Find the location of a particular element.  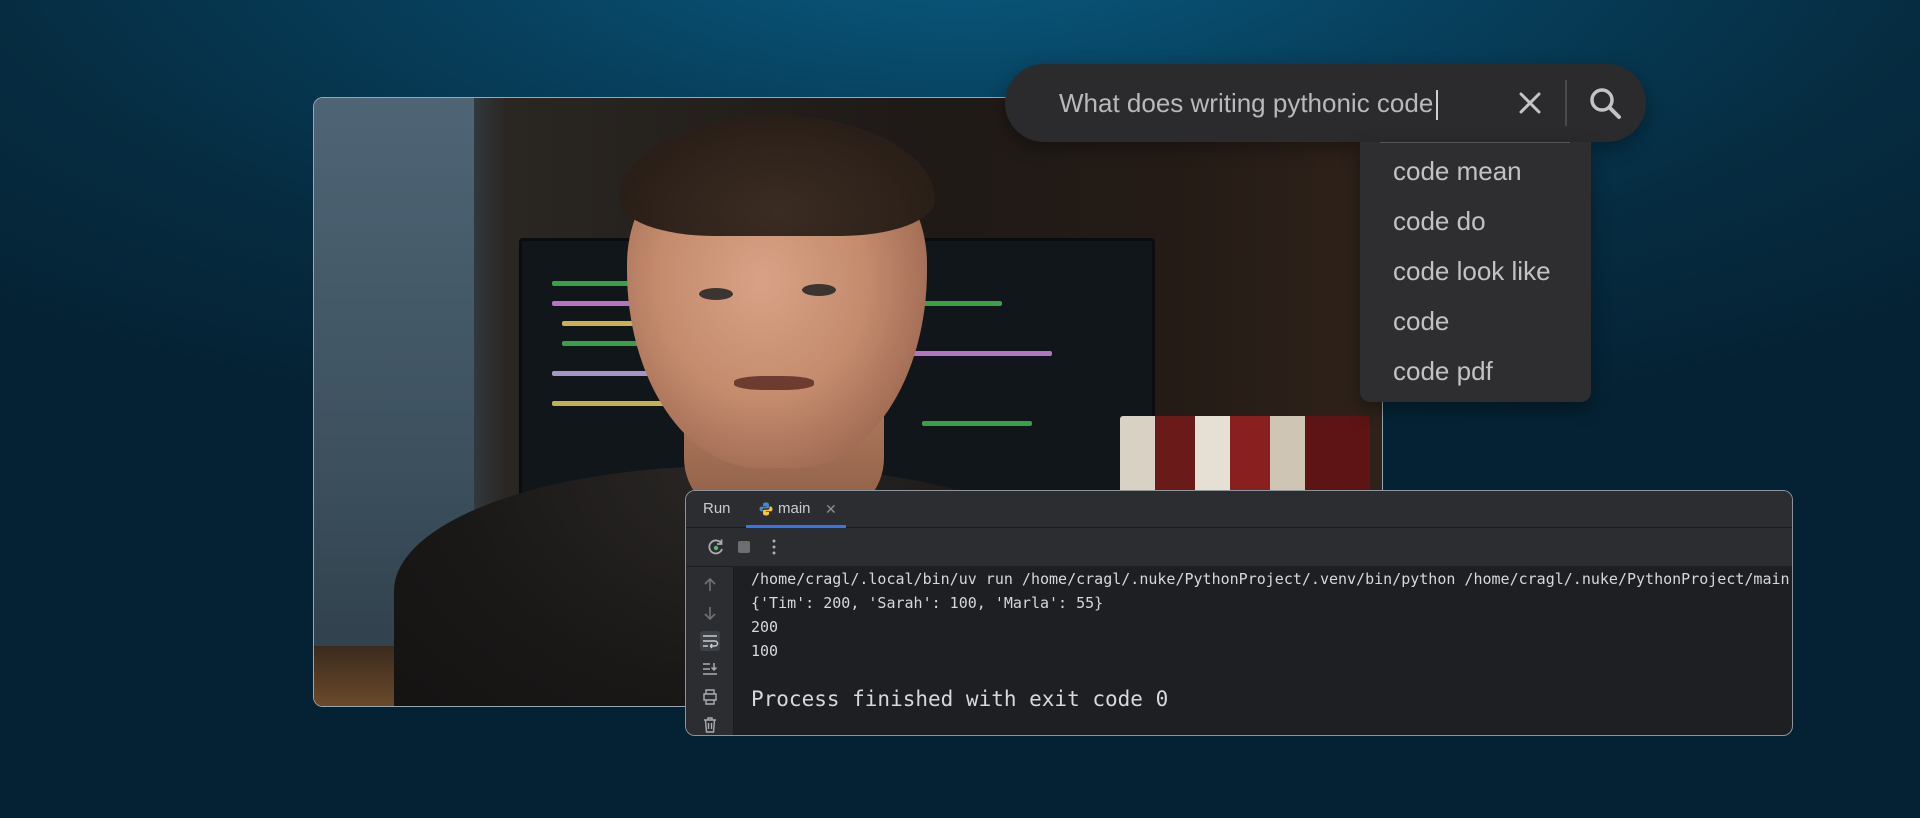

scroll-to-end-icon is located at coordinates (710, 669).